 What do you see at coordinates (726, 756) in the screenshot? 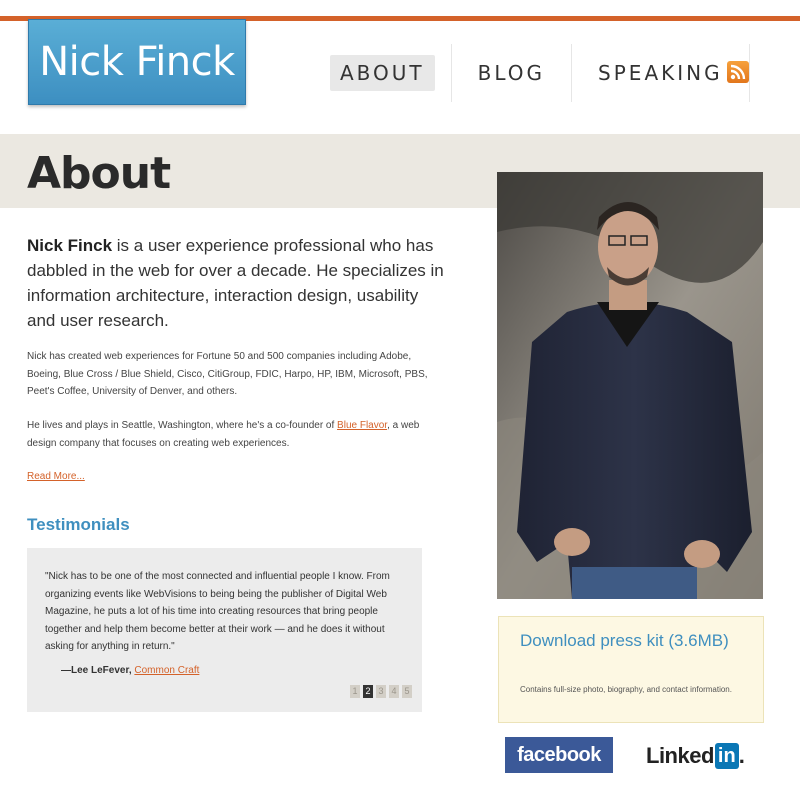
I see `linkedin-in-badge: in` at bounding box center [726, 756].